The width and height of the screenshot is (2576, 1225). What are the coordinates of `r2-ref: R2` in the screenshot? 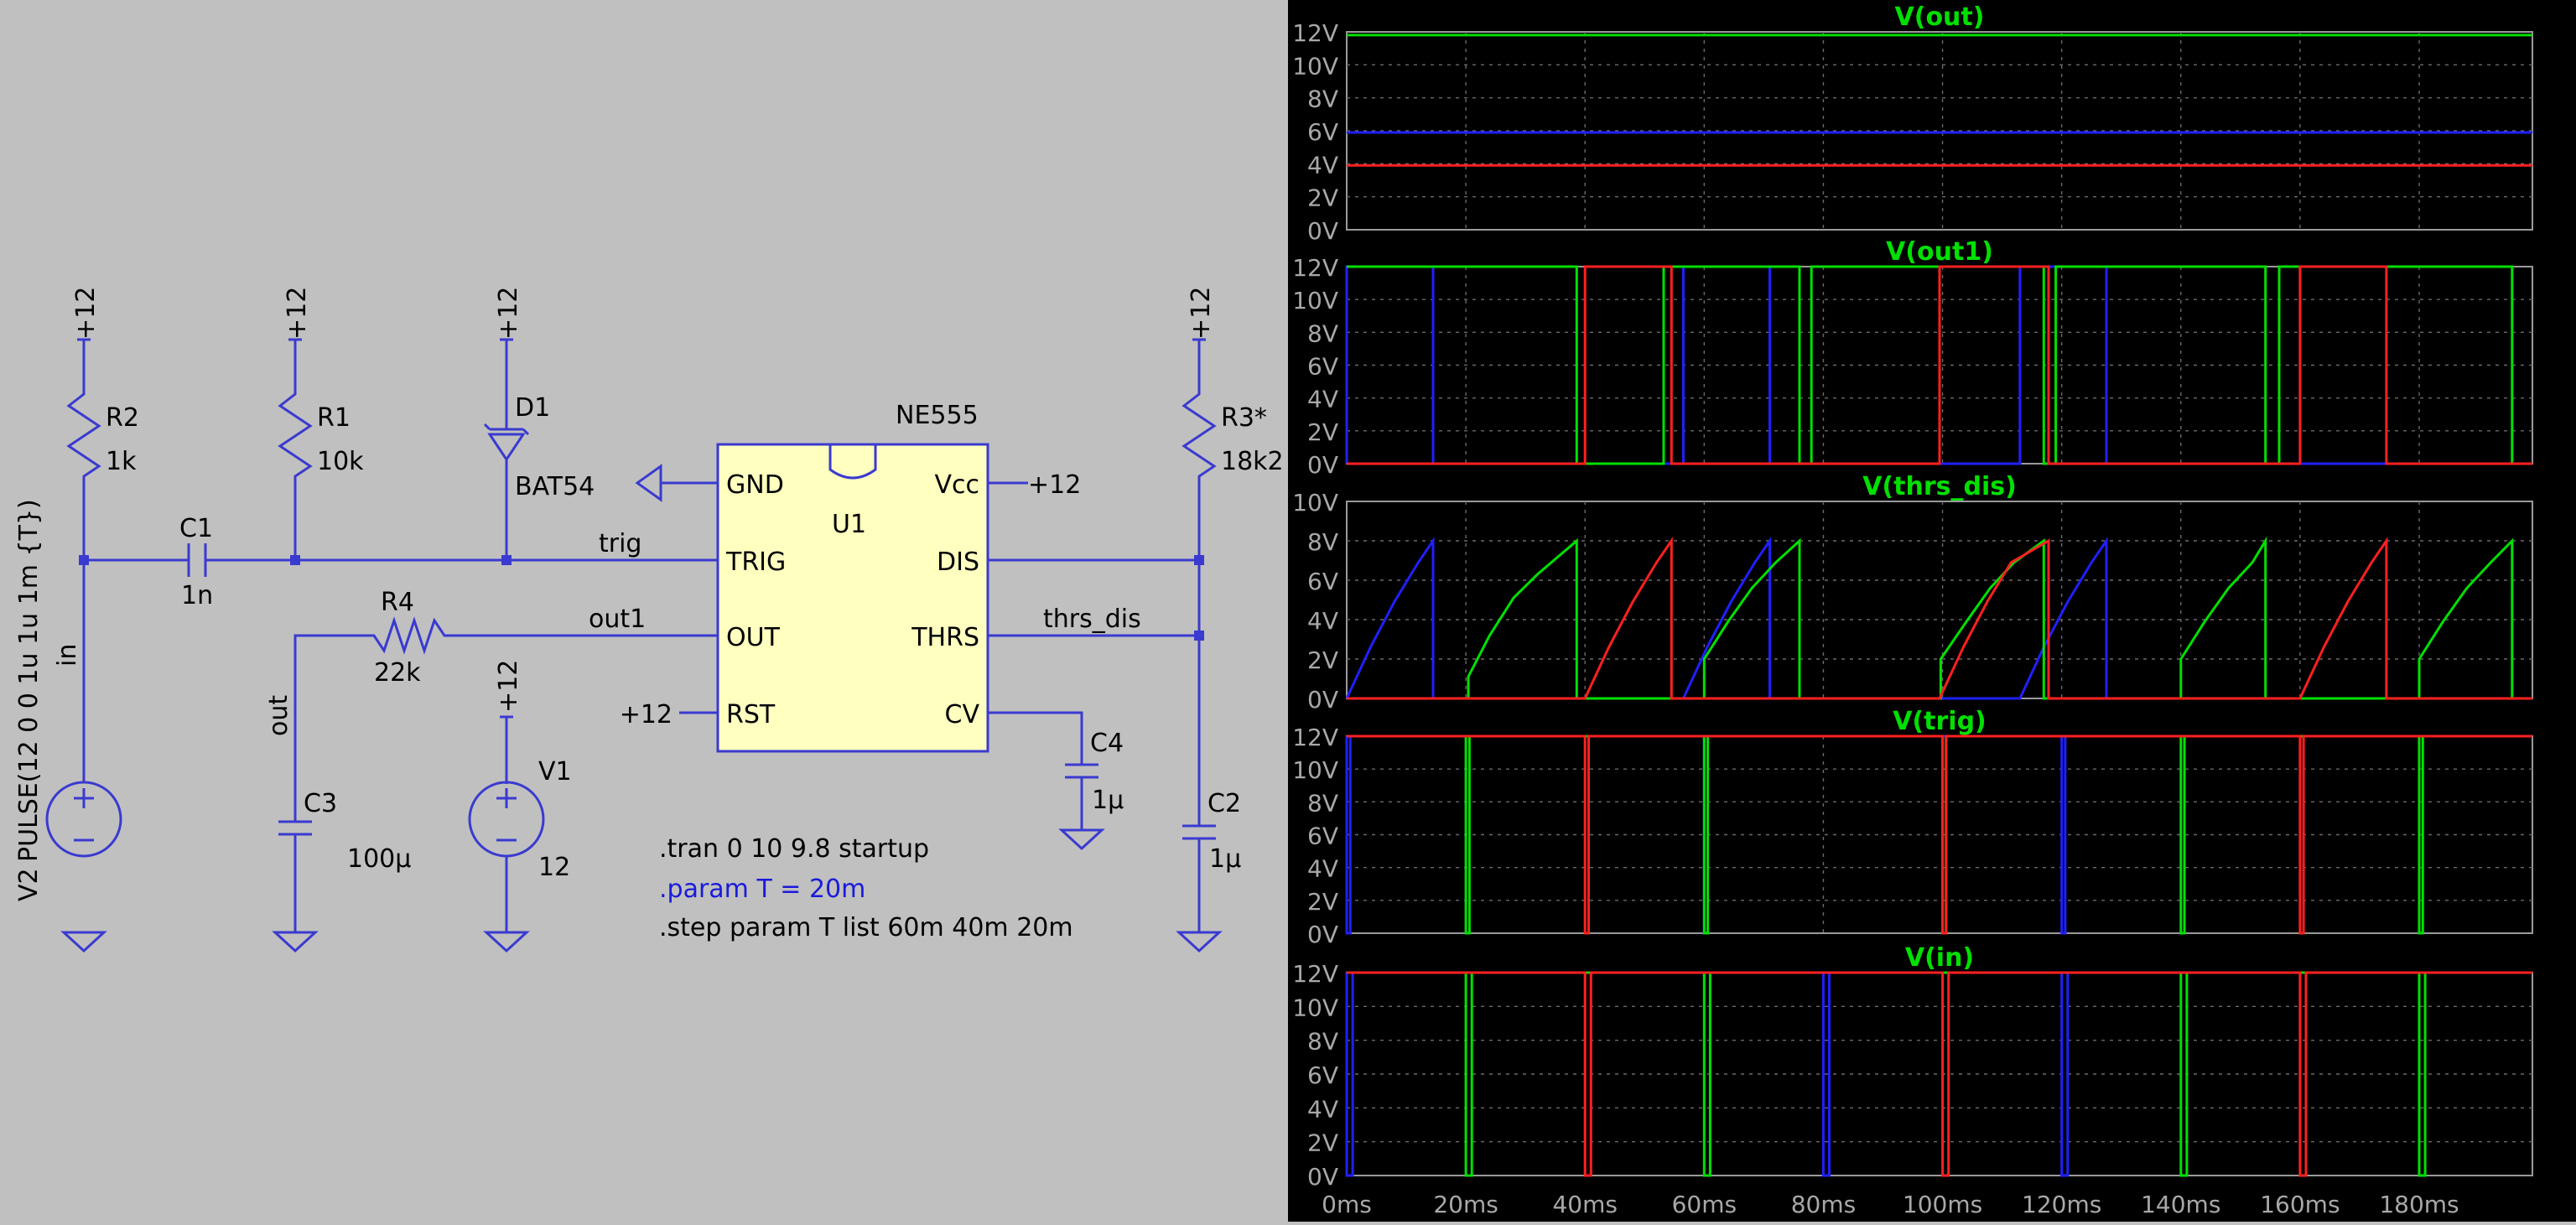 It's located at (122, 418).